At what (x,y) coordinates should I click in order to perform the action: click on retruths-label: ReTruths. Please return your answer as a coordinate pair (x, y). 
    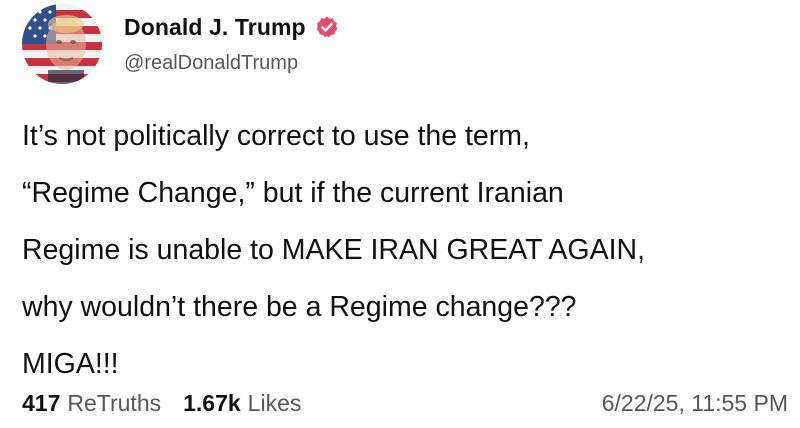
    Looking at the image, I should click on (114, 402).